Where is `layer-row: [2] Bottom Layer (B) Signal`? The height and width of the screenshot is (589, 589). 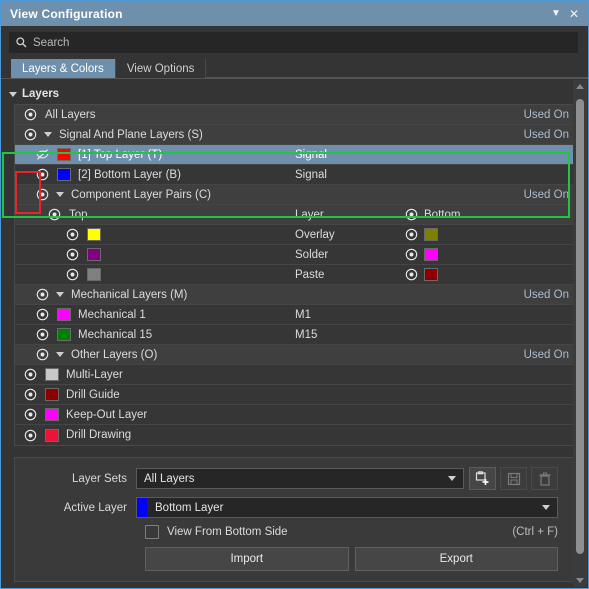 layer-row: [2] Bottom Layer (B) Signal is located at coordinates (296, 175).